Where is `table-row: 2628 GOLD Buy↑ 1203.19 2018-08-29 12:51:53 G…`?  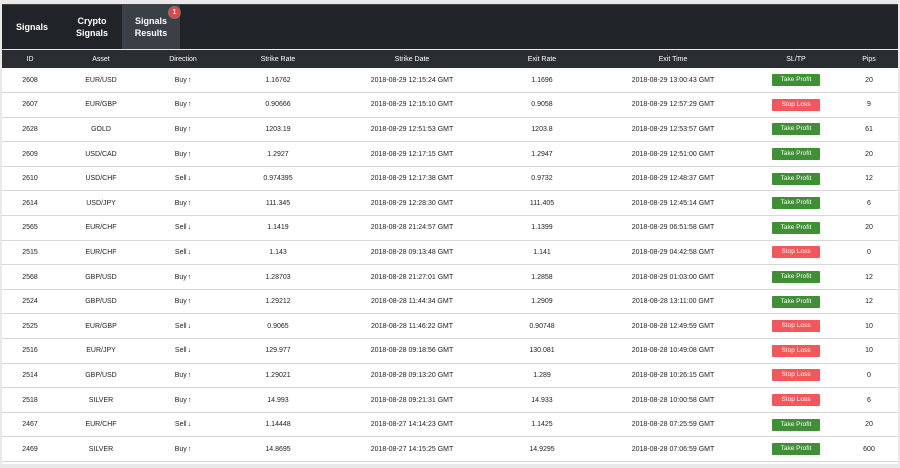
table-row: 2628 GOLD Buy↑ 1203.19 2018-08-29 12:51:53 G… is located at coordinates (450, 129).